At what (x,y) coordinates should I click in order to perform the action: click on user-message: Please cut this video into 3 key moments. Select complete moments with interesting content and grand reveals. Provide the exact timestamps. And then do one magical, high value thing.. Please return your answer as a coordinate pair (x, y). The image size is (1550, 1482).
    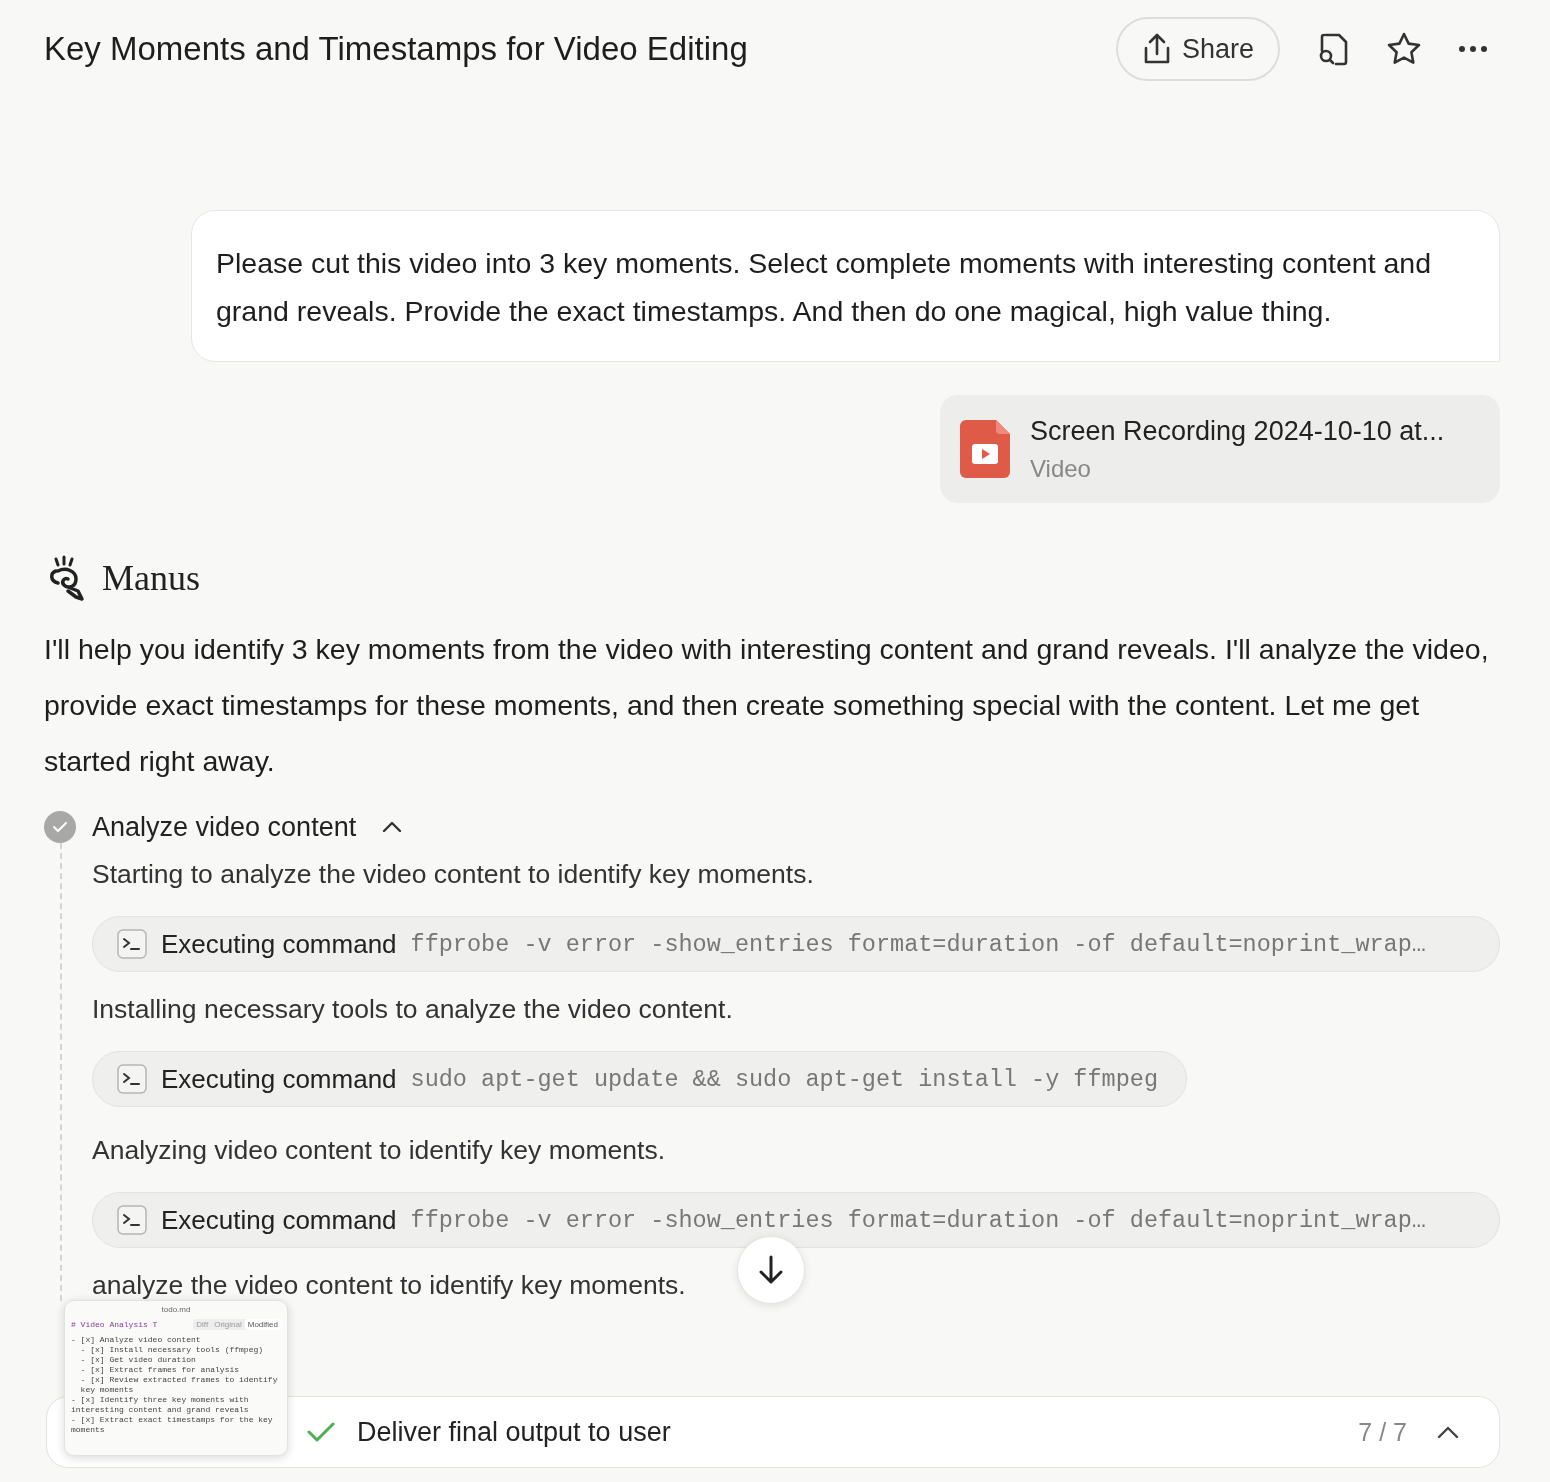
    Looking at the image, I should click on (845, 286).